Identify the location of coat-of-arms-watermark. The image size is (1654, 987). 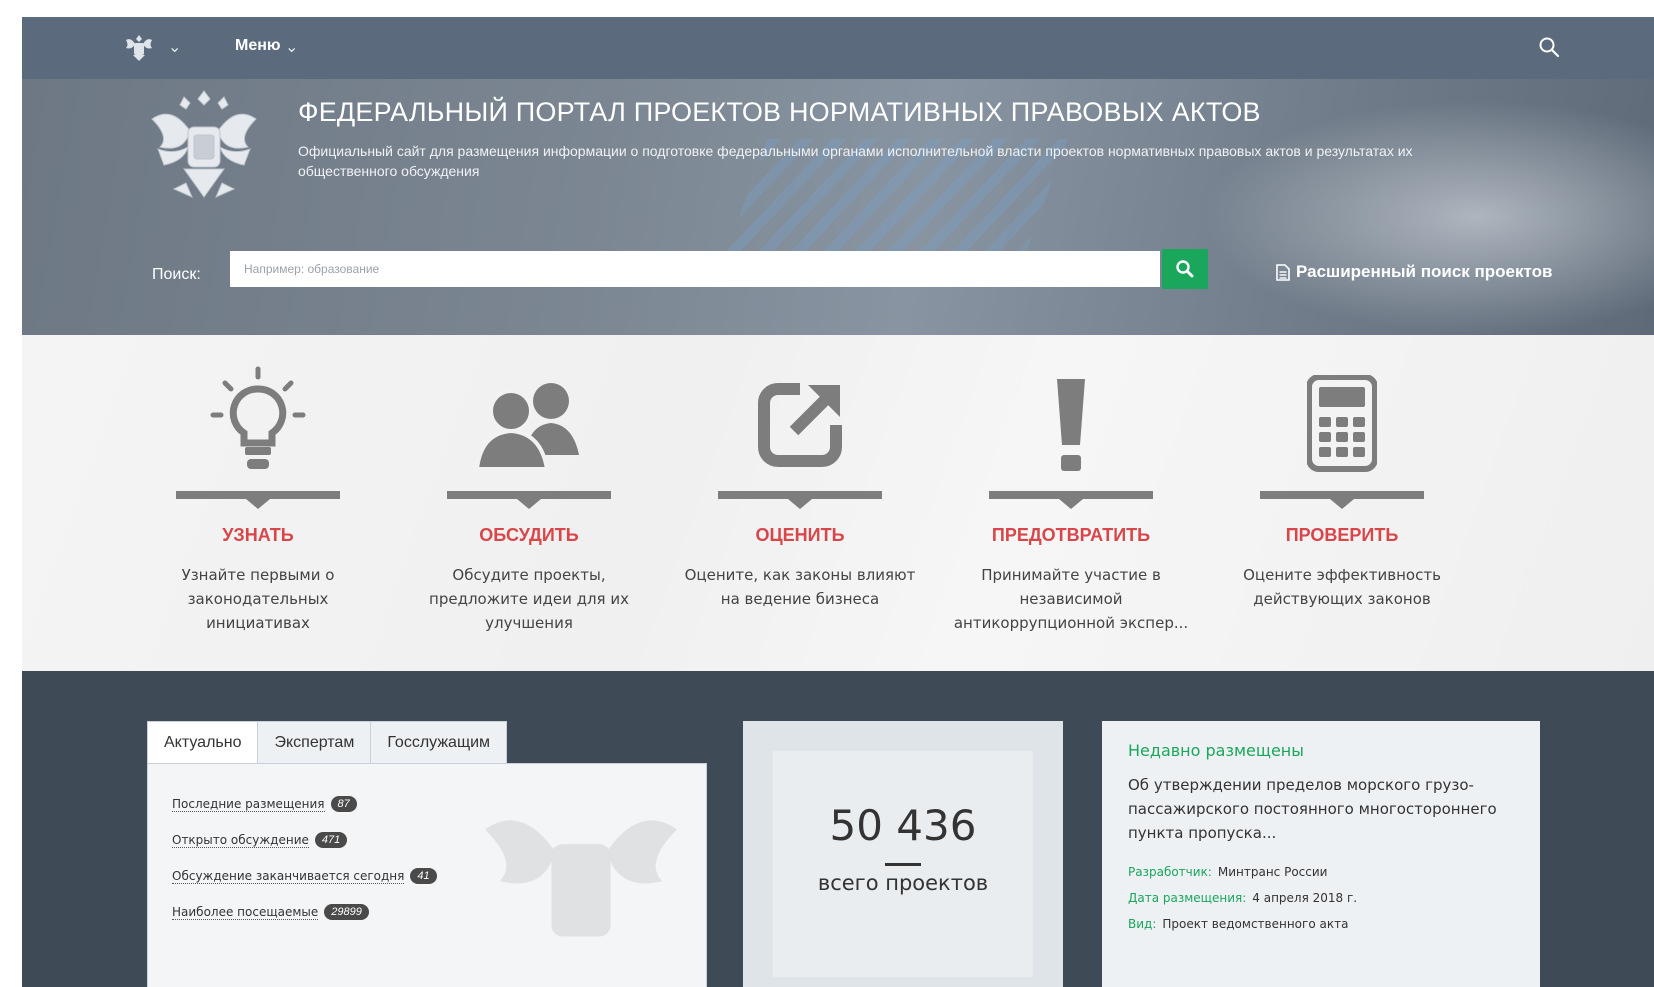
(581, 878).